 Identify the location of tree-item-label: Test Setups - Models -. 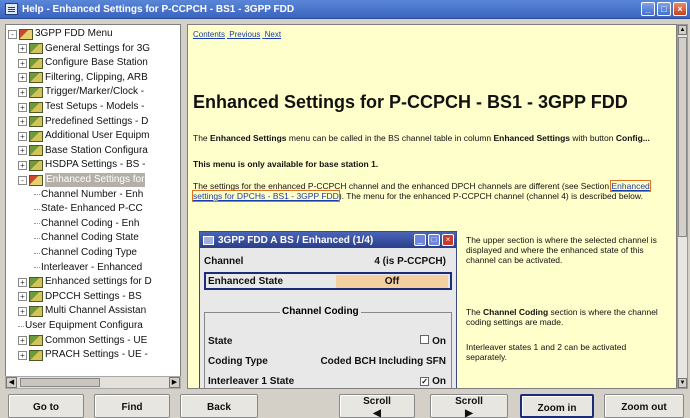
(95, 106).